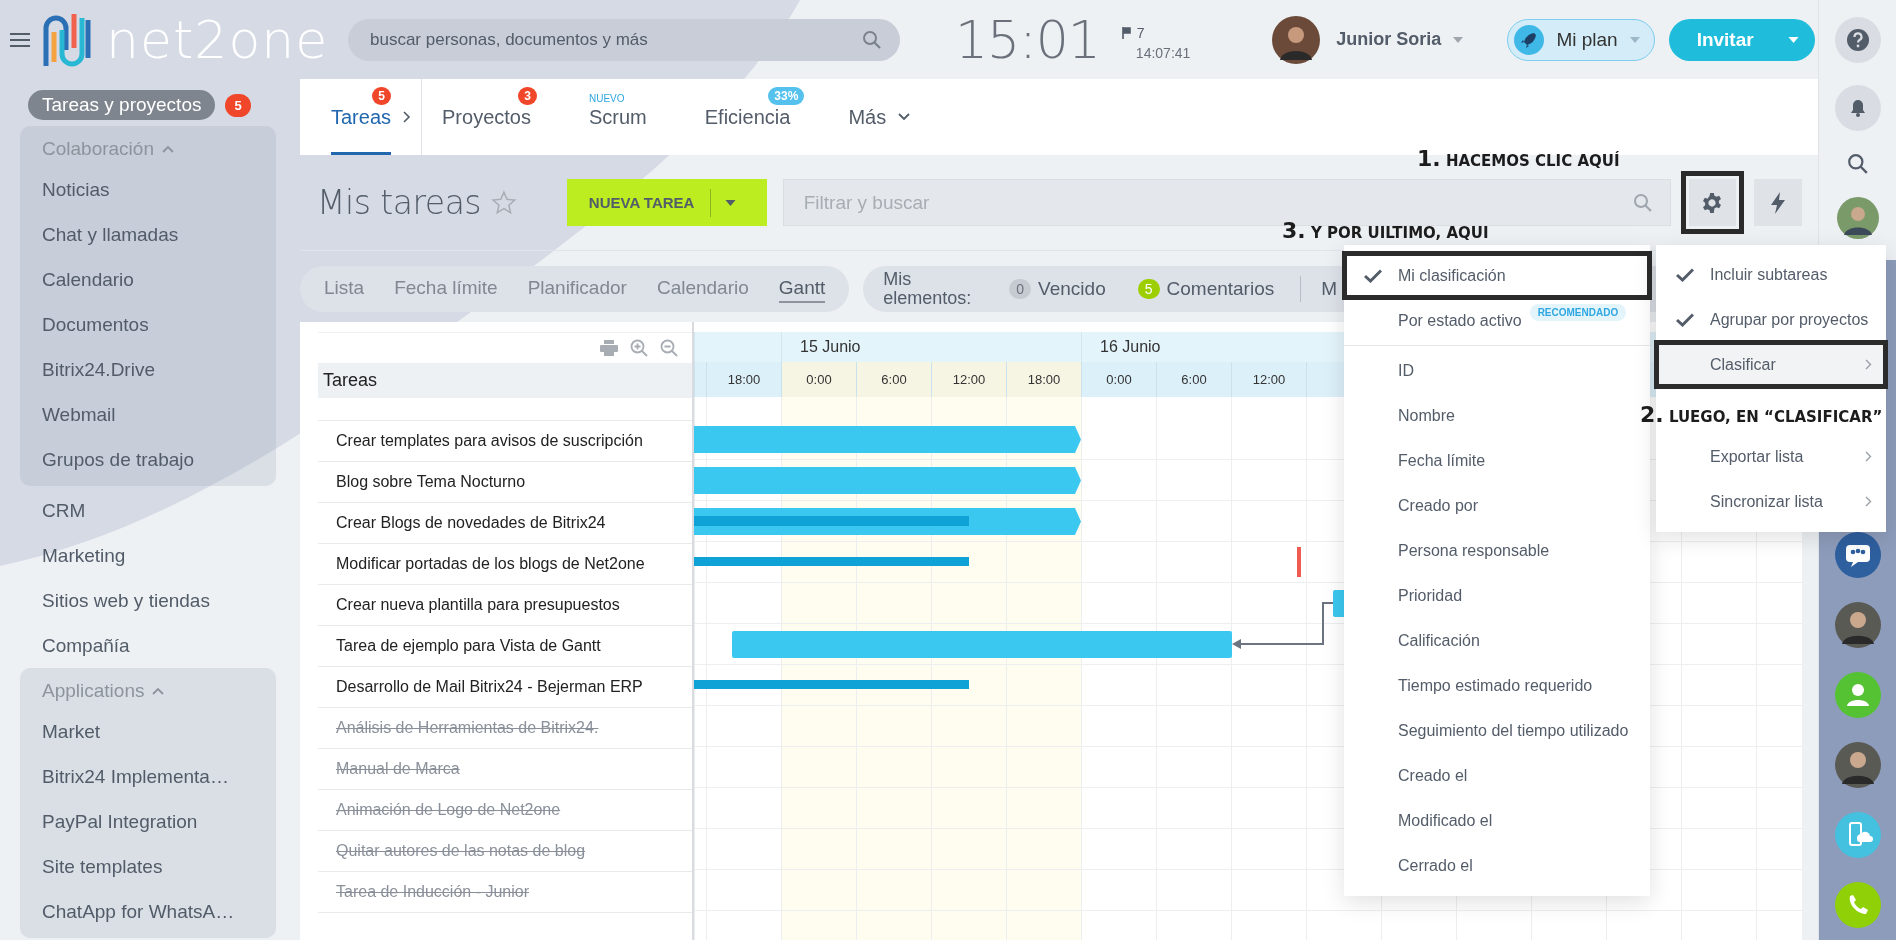 The height and width of the screenshot is (940, 1896). I want to click on sidebar-item: PayPal Integration, so click(148, 821).